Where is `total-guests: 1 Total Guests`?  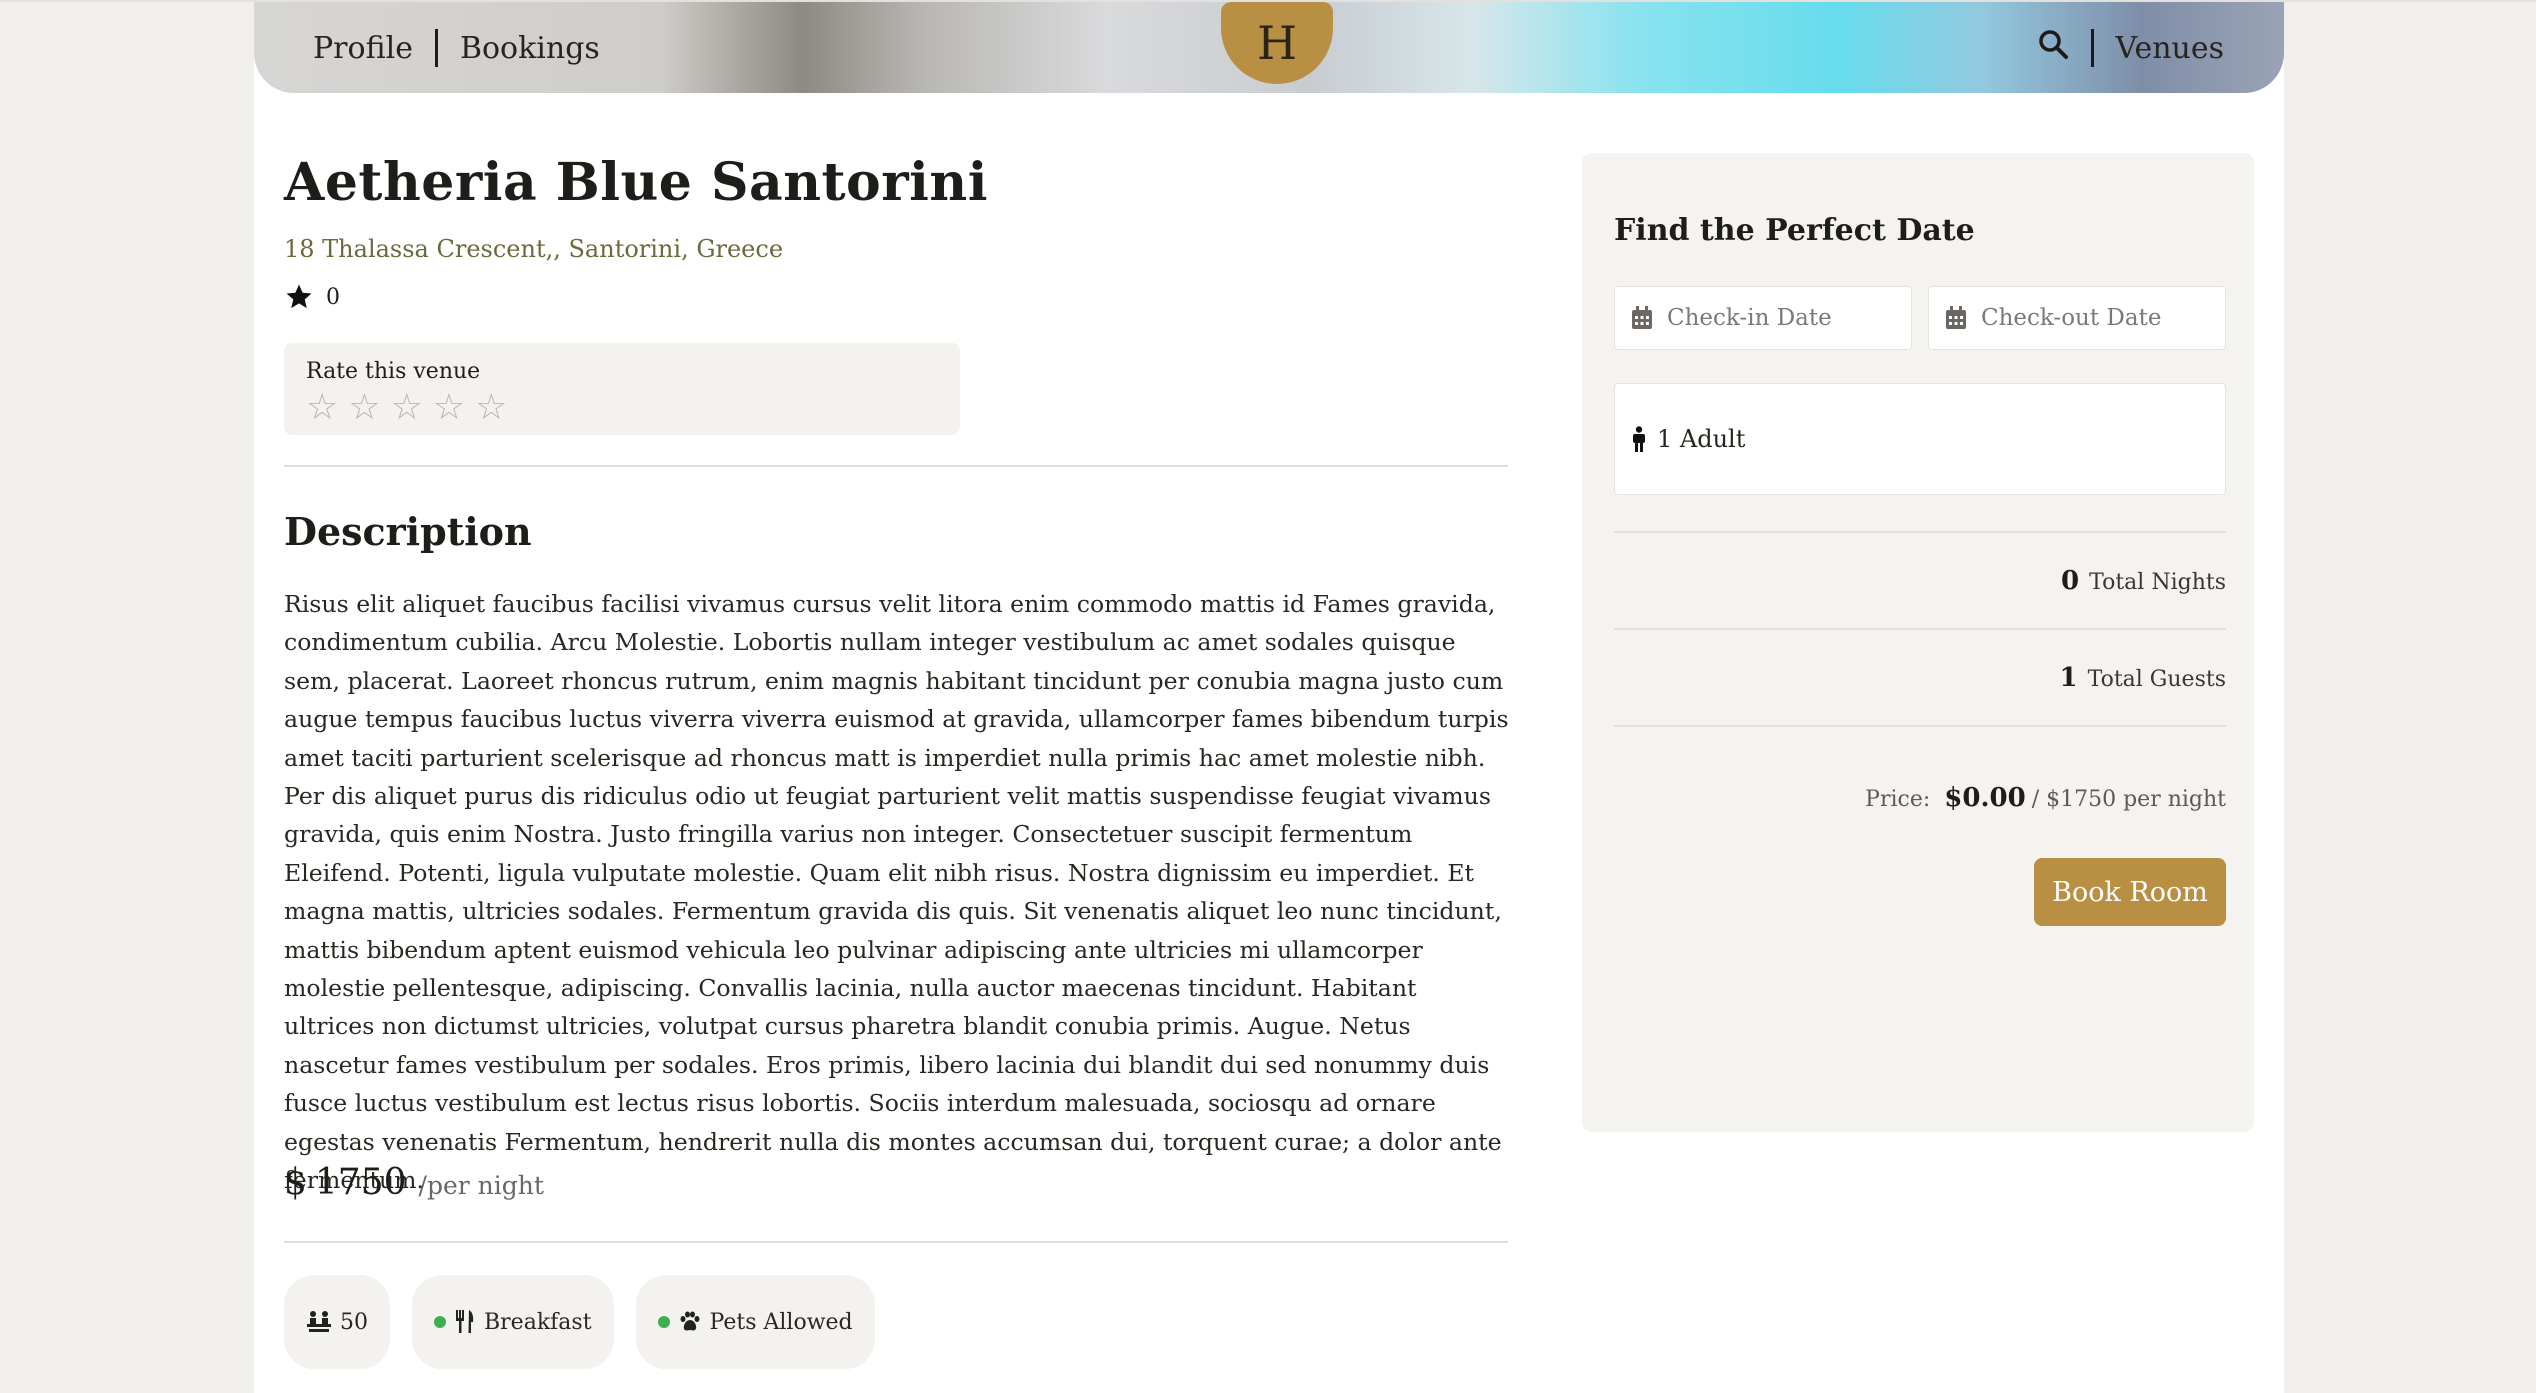 total-guests: 1 Total Guests is located at coordinates (2143, 678).